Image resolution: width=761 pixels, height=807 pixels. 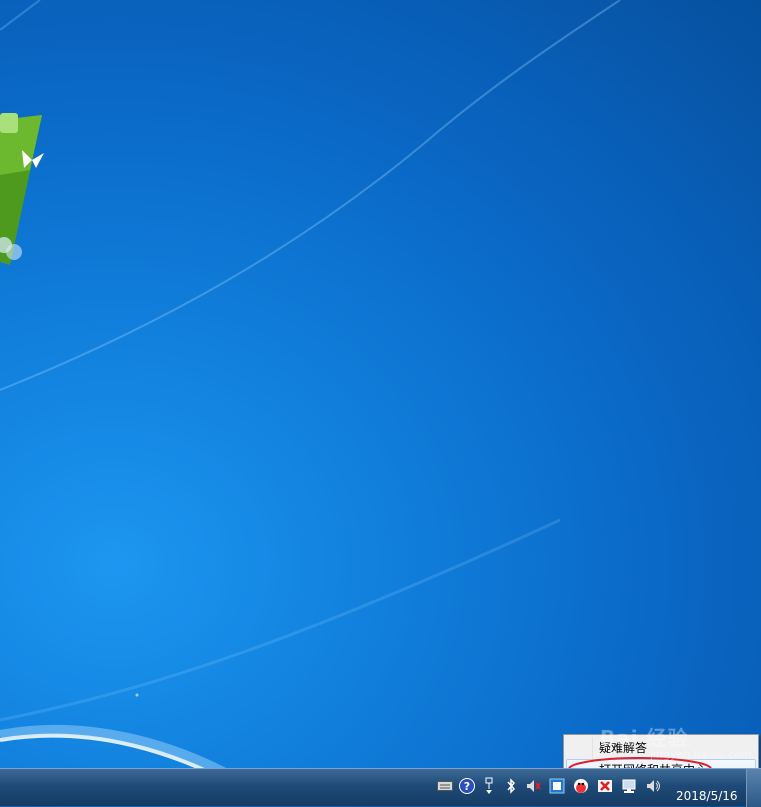 What do you see at coordinates (753, 788) in the screenshot?
I see `show-desktop-button` at bounding box center [753, 788].